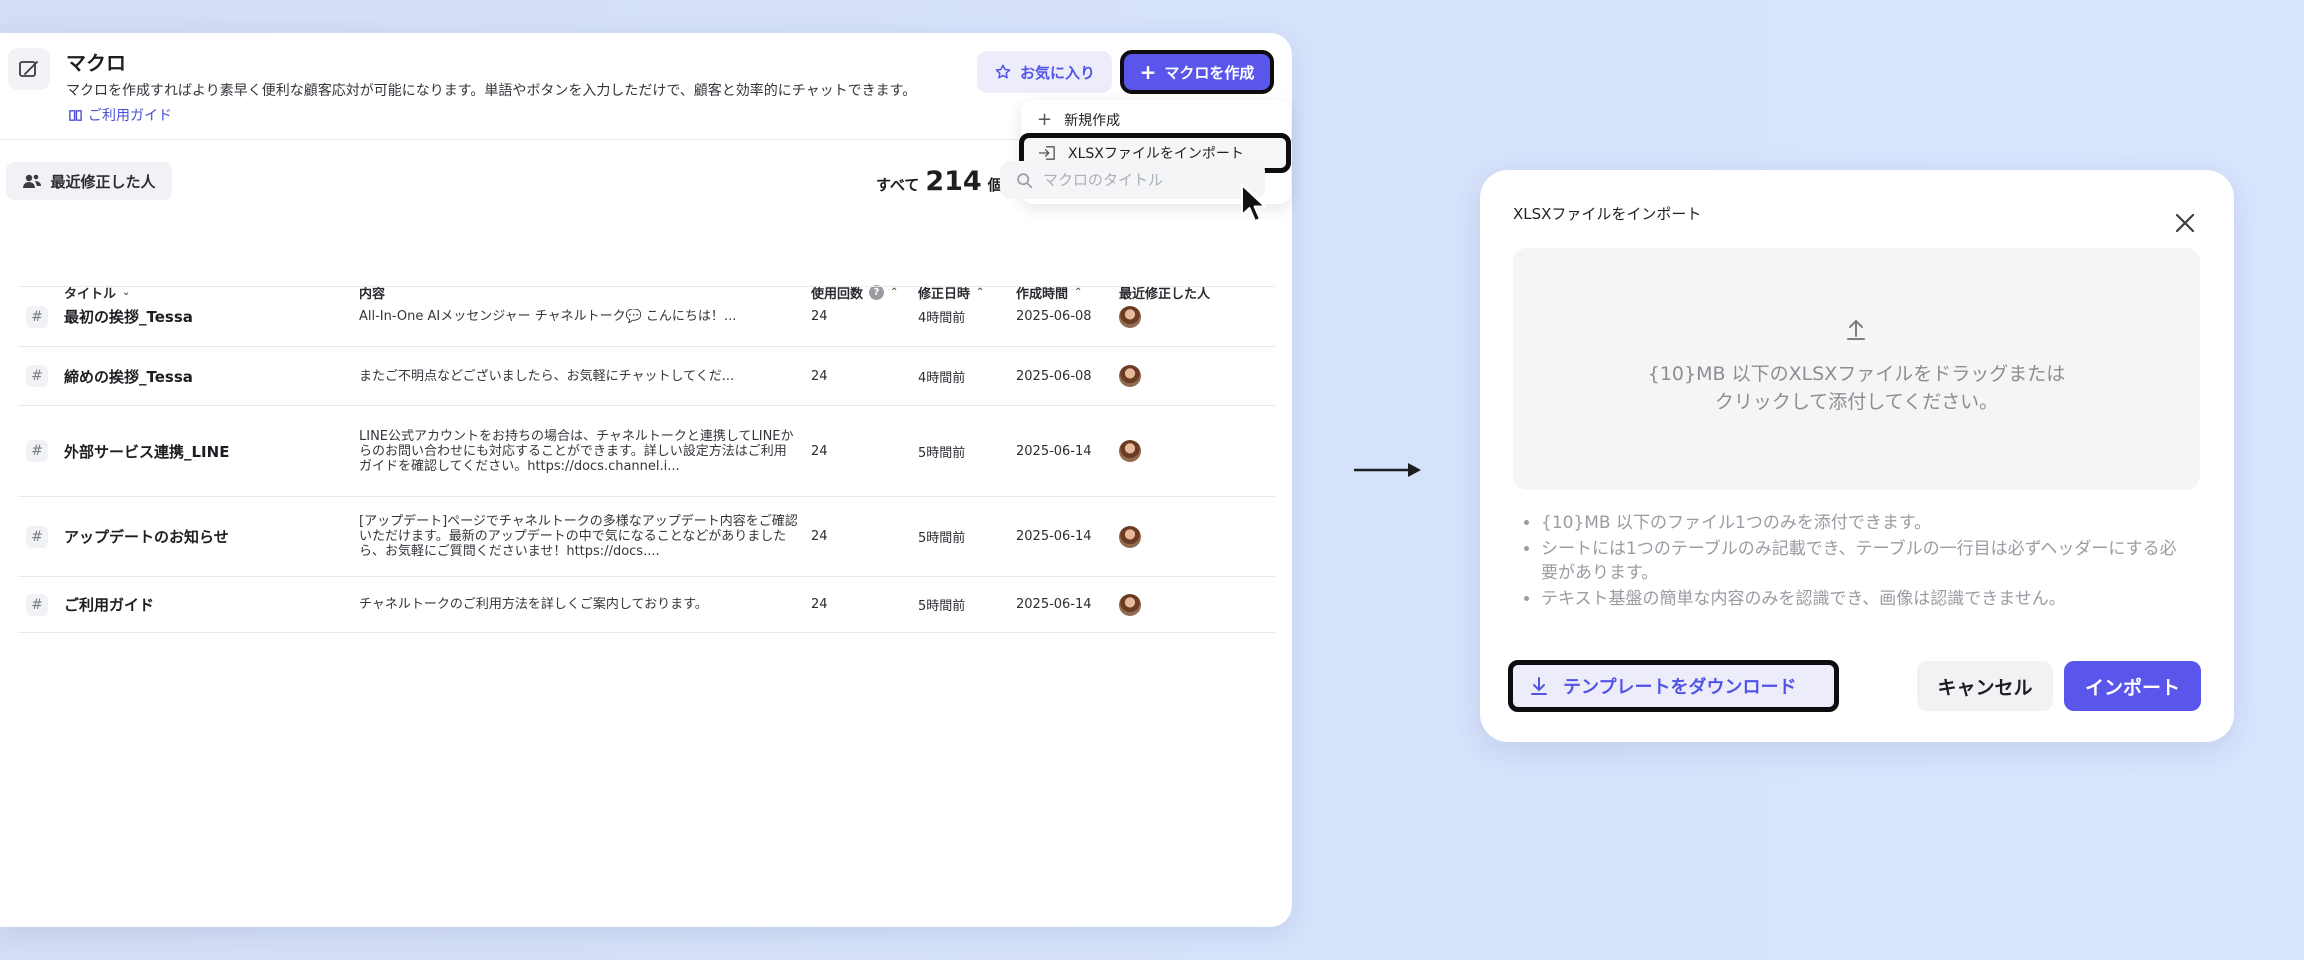 This screenshot has height=960, width=2304. I want to click on menu-item-new: + 新規作成, so click(1078, 120).